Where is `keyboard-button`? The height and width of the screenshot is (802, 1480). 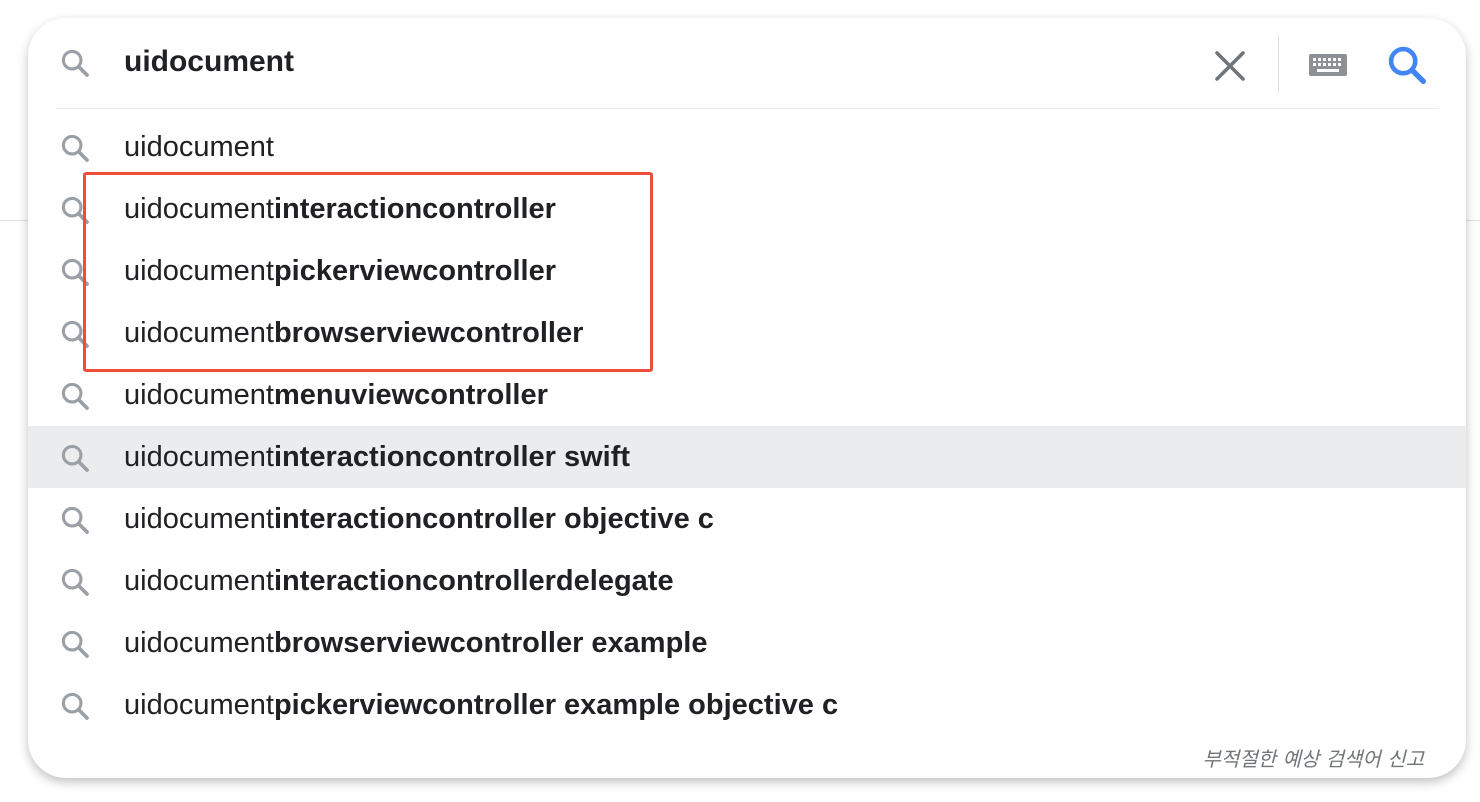 keyboard-button is located at coordinates (1328, 65).